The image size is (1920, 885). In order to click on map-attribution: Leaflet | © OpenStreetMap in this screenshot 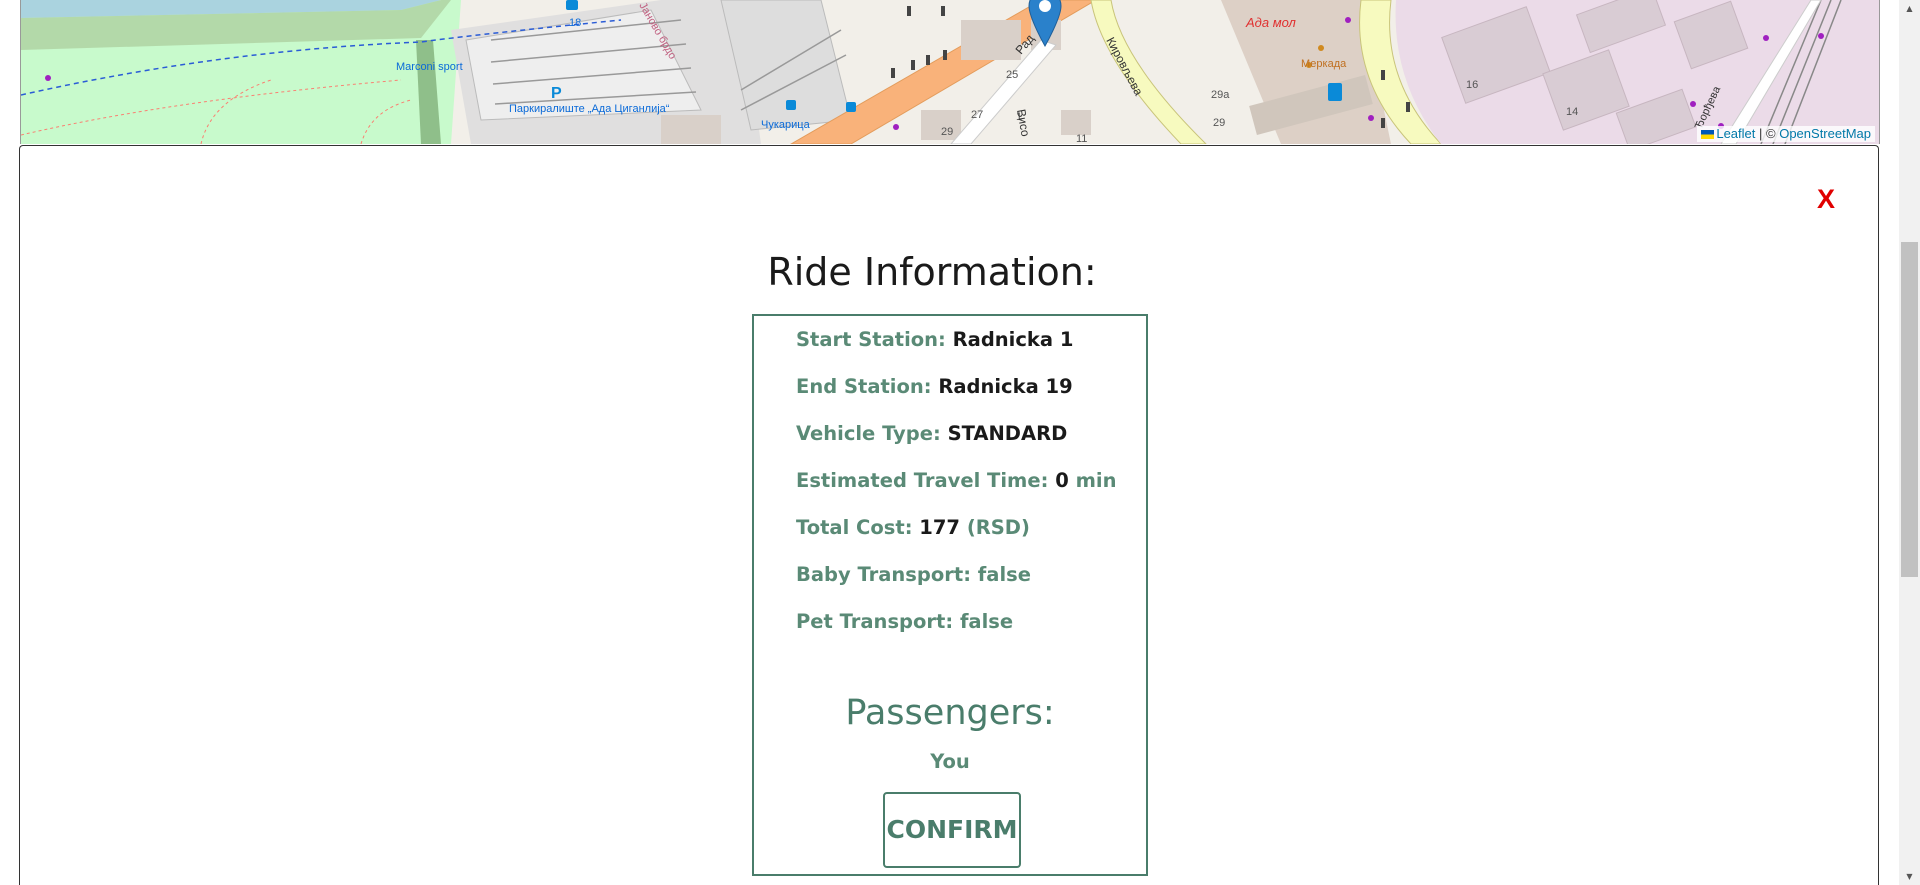, I will do `click(1786, 134)`.